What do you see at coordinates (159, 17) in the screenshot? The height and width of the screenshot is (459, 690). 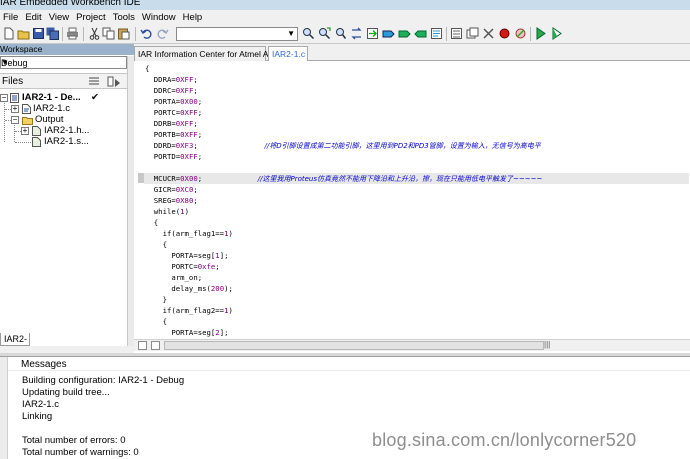 I see `menu-window: Window` at bounding box center [159, 17].